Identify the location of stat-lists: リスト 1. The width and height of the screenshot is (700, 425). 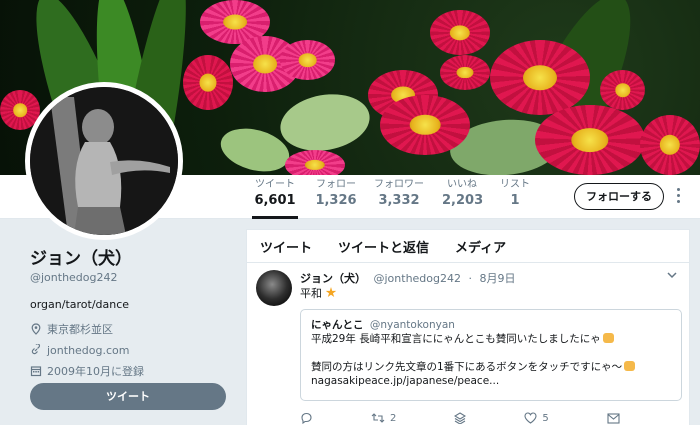
(515, 195).